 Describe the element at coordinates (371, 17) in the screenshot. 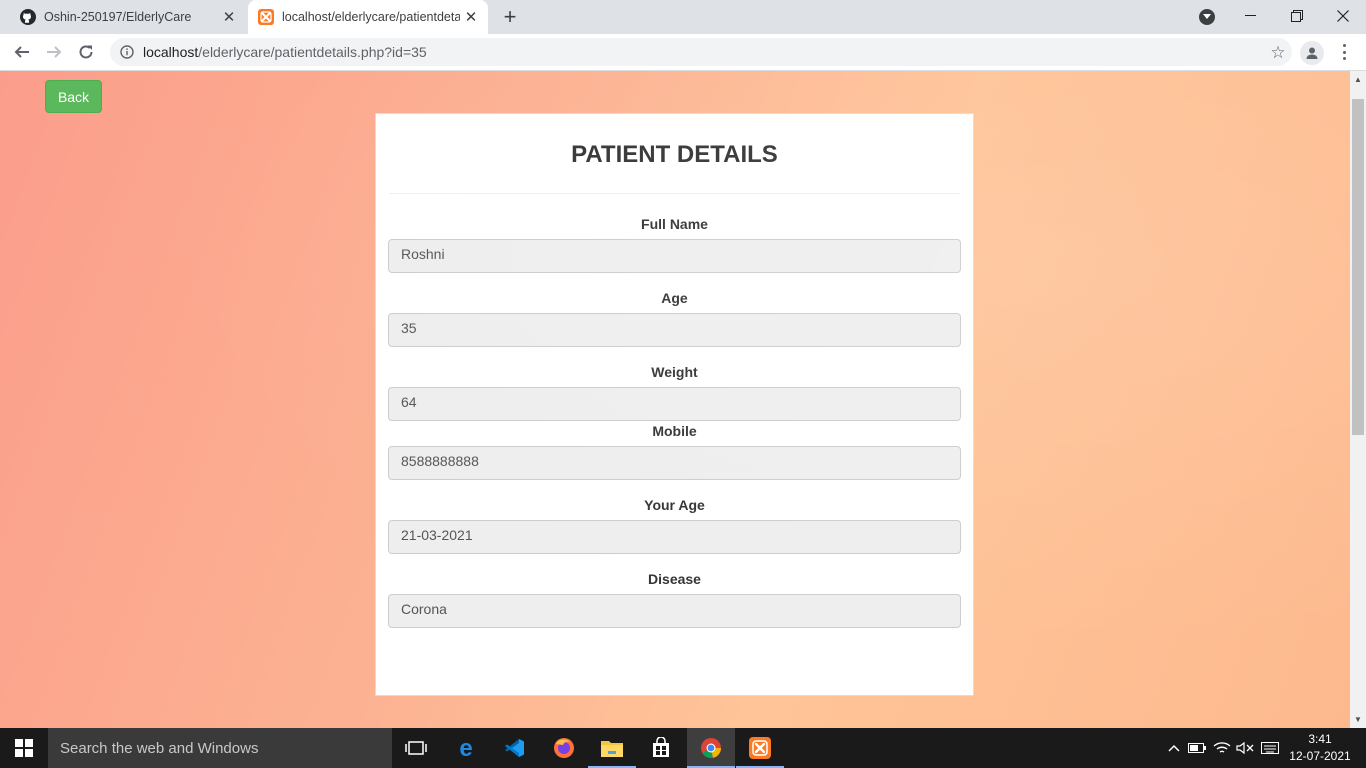

I see `tab-title: localhost/elderlycare/patientdeta` at that location.